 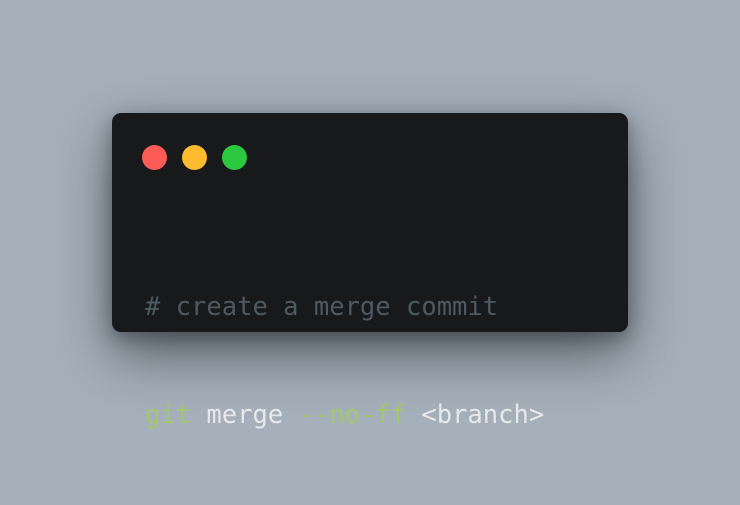 What do you see at coordinates (245, 415) in the screenshot?
I see `code-subcommand: merge` at bounding box center [245, 415].